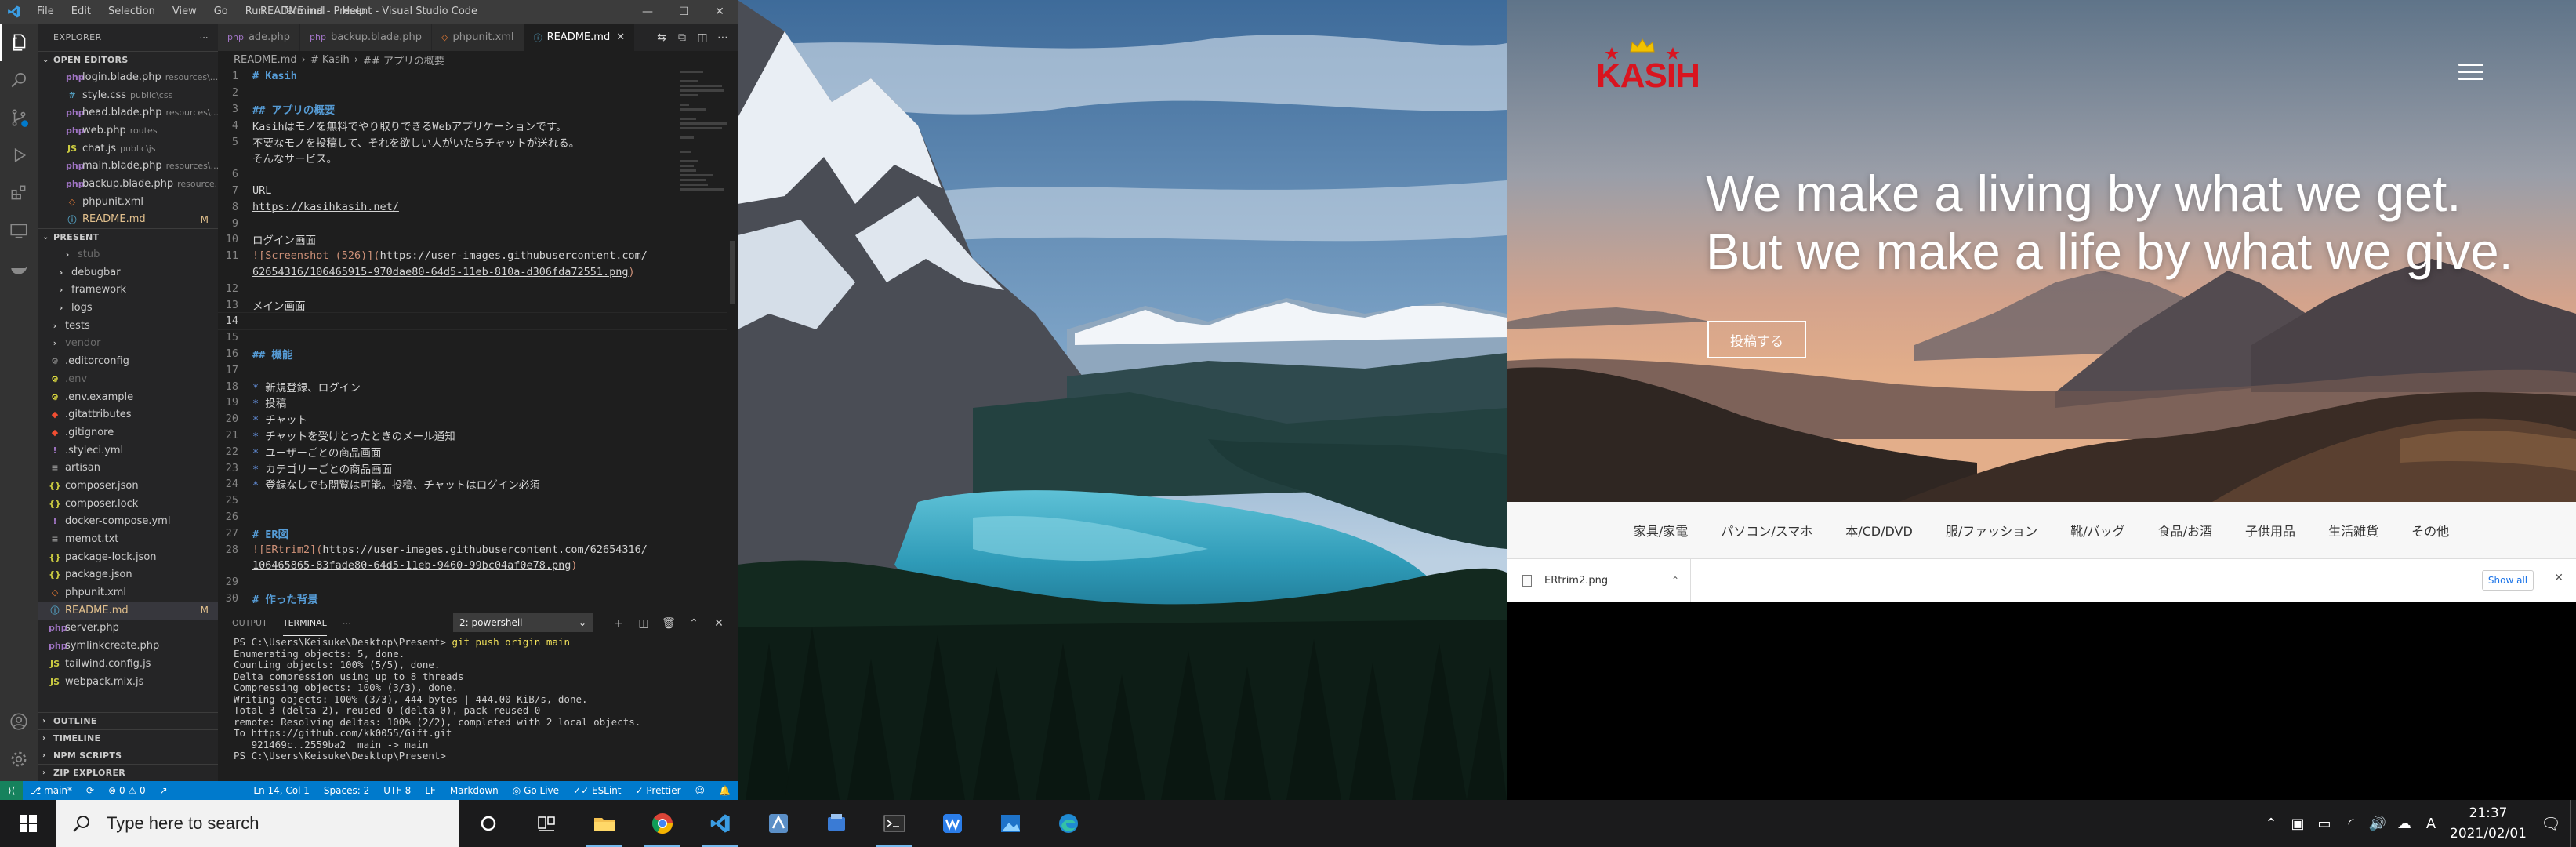  What do you see at coordinates (2431, 824) in the screenshot?
I see `ime-indicator: A` at bounding box center [2431, 824].